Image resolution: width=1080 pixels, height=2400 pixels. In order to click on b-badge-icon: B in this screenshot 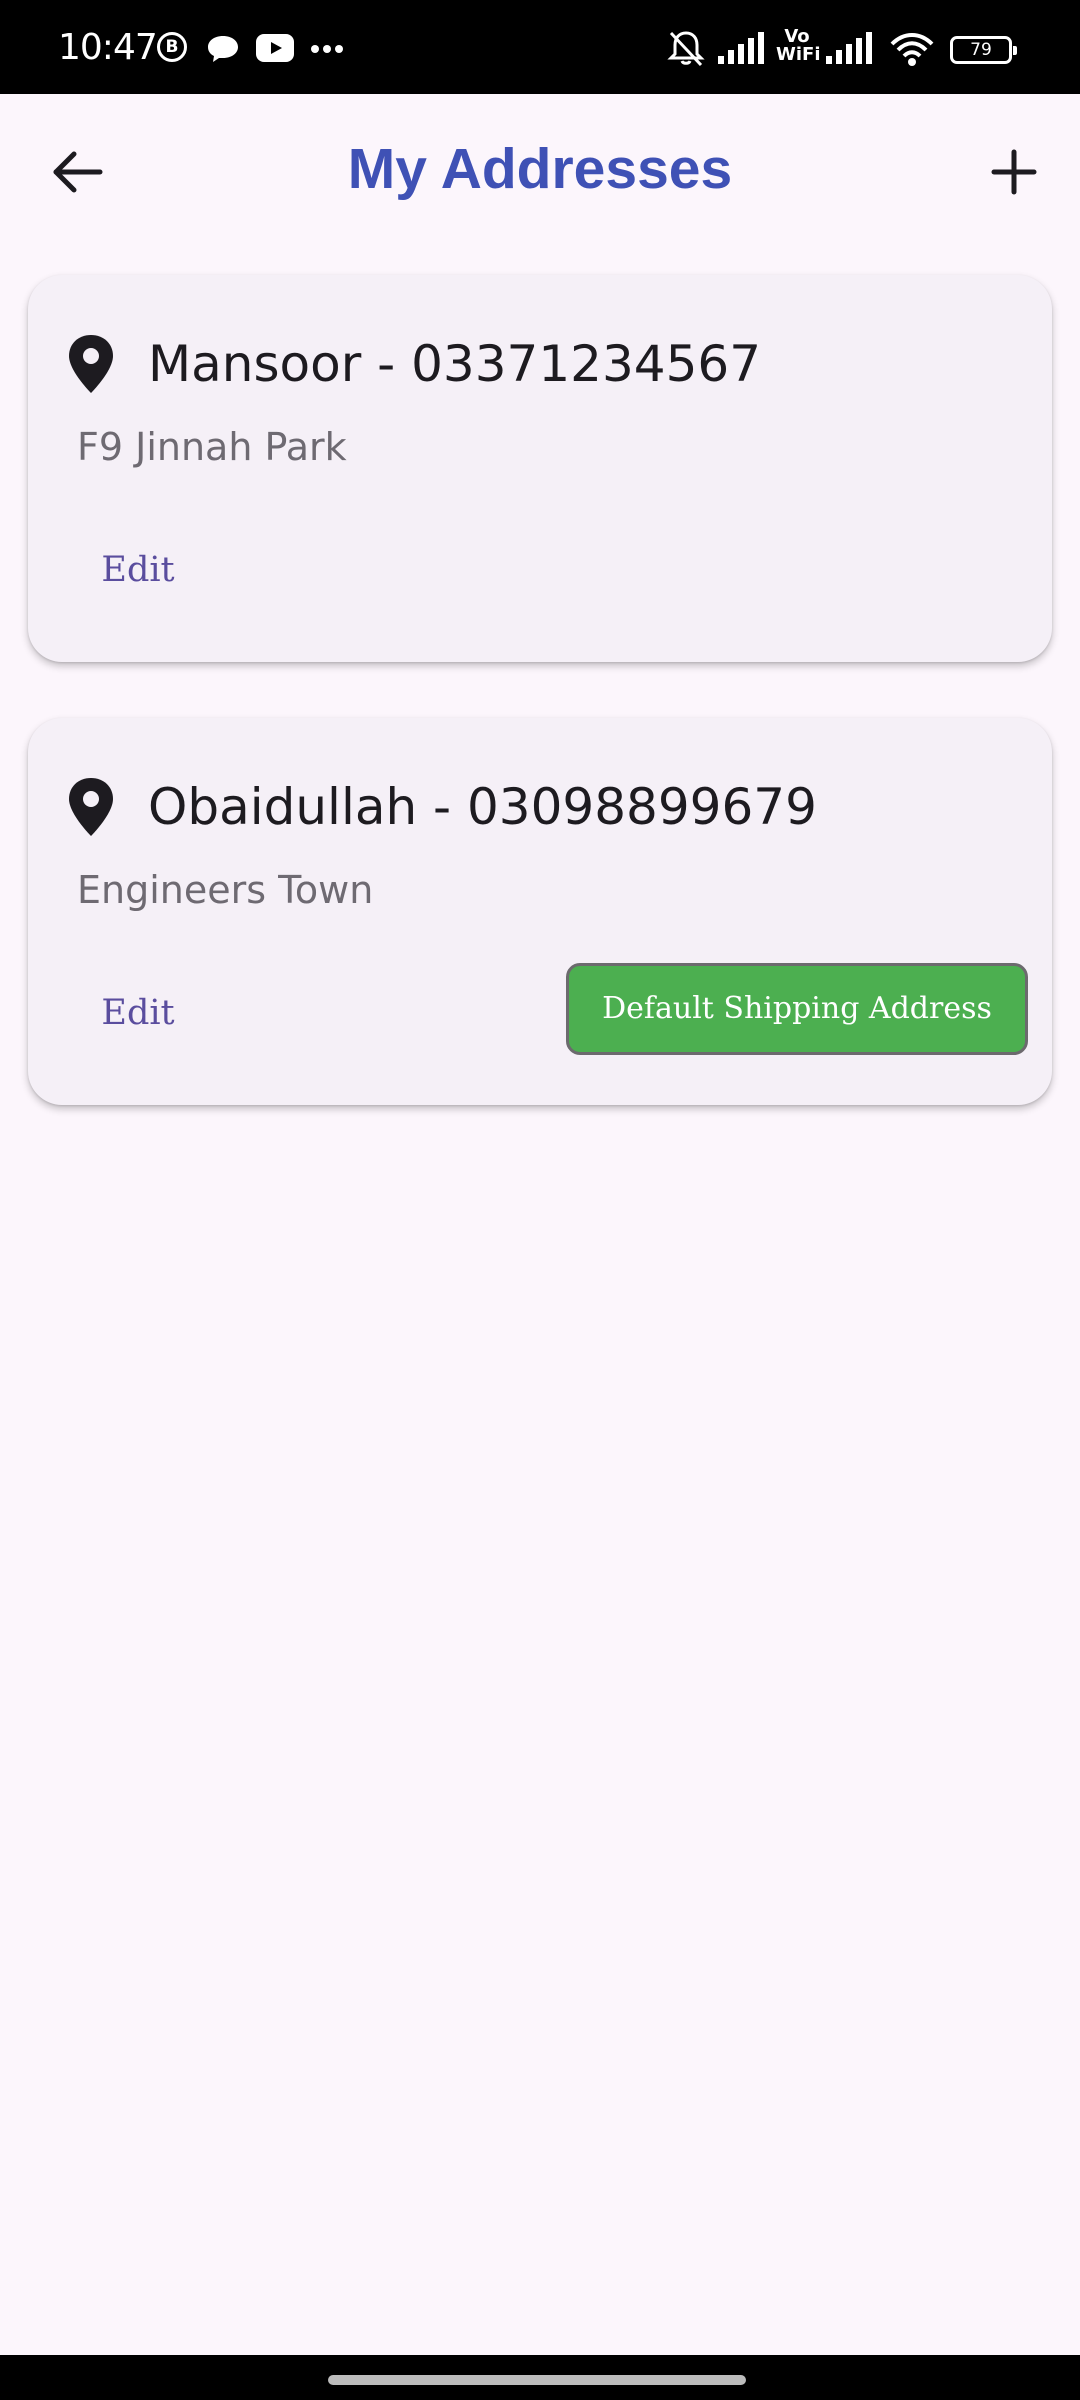, I will do `click(172, 47)`.